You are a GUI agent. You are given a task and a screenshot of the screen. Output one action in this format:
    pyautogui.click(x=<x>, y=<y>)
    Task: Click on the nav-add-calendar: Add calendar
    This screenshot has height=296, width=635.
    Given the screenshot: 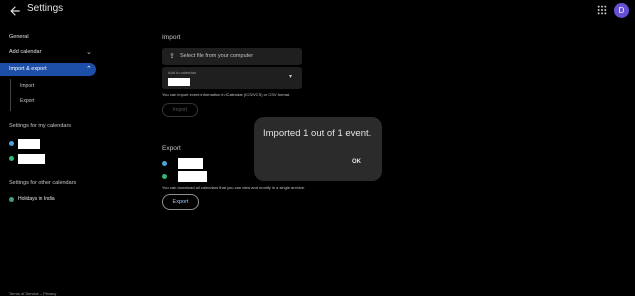 What is the action you would take?
    pyautogui.click(x=25, y=52)
    